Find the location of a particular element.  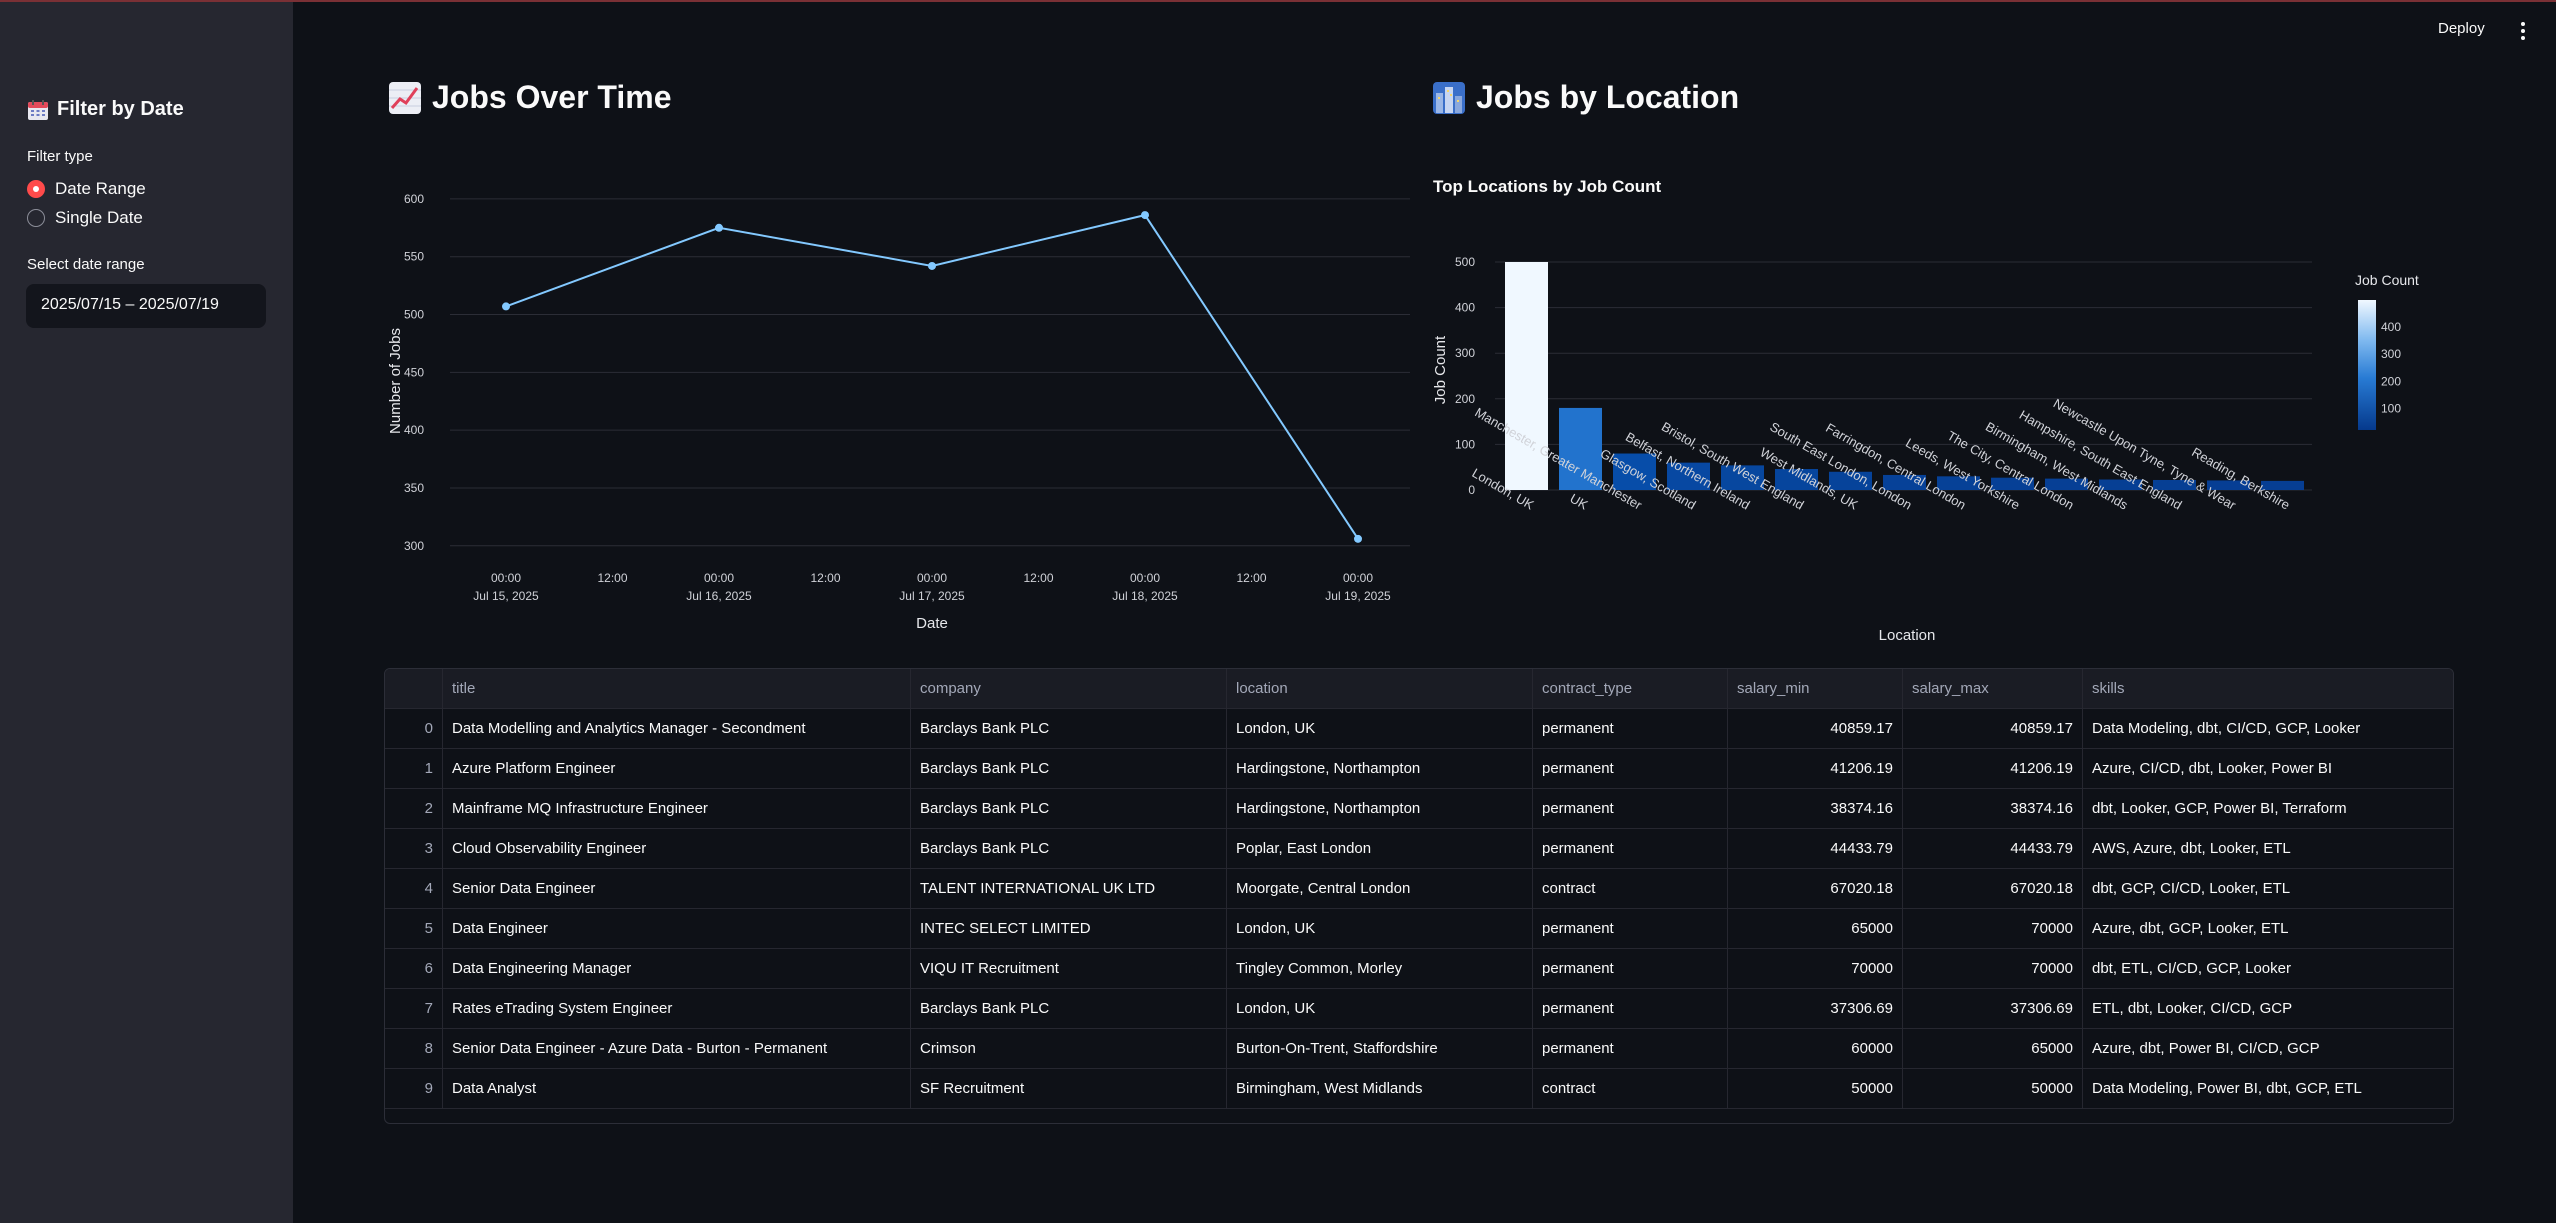

cell-skills: Data Modeling, Power BI, dbt, GCP, ETL is located at coordinates (2268, 1089).